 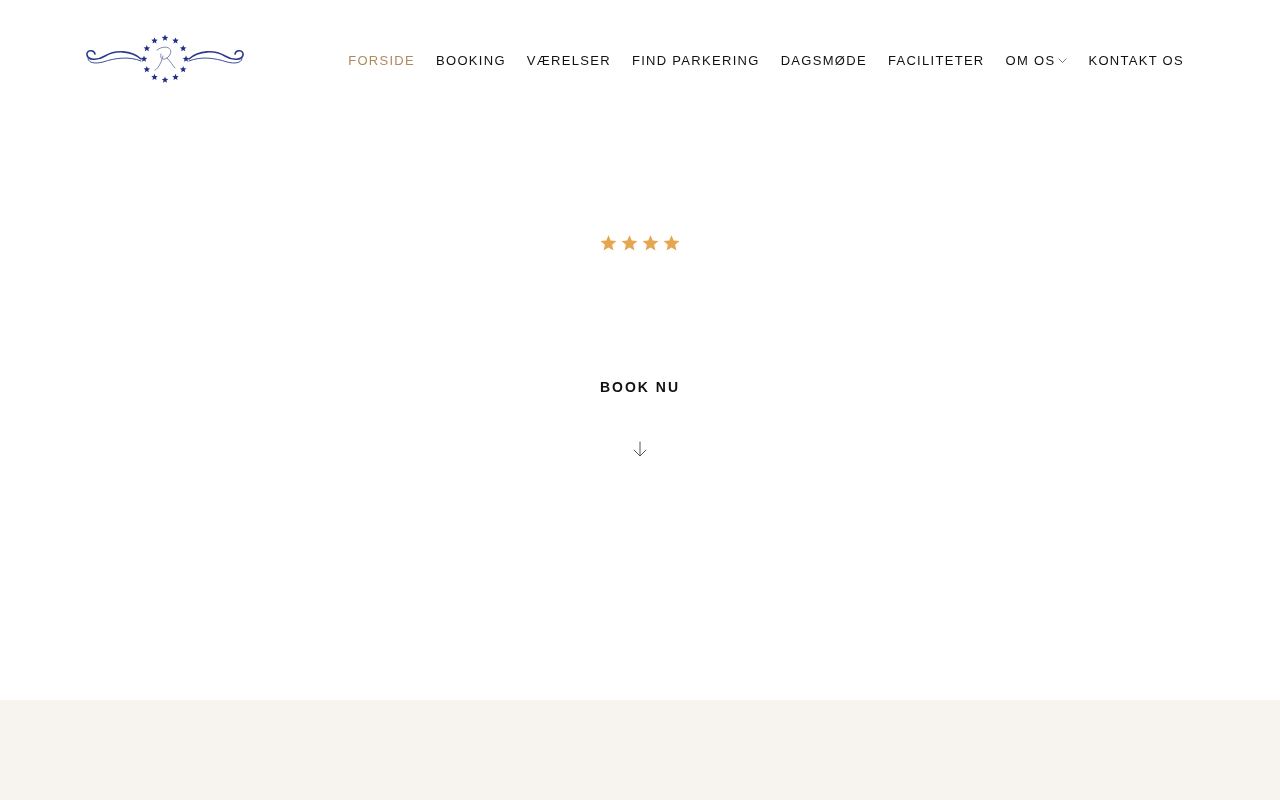 What do you see at coordinates (823, 60) in the screenshot?
I see `nav-link: DAGSMØDE` at bounding box center [823, 60].